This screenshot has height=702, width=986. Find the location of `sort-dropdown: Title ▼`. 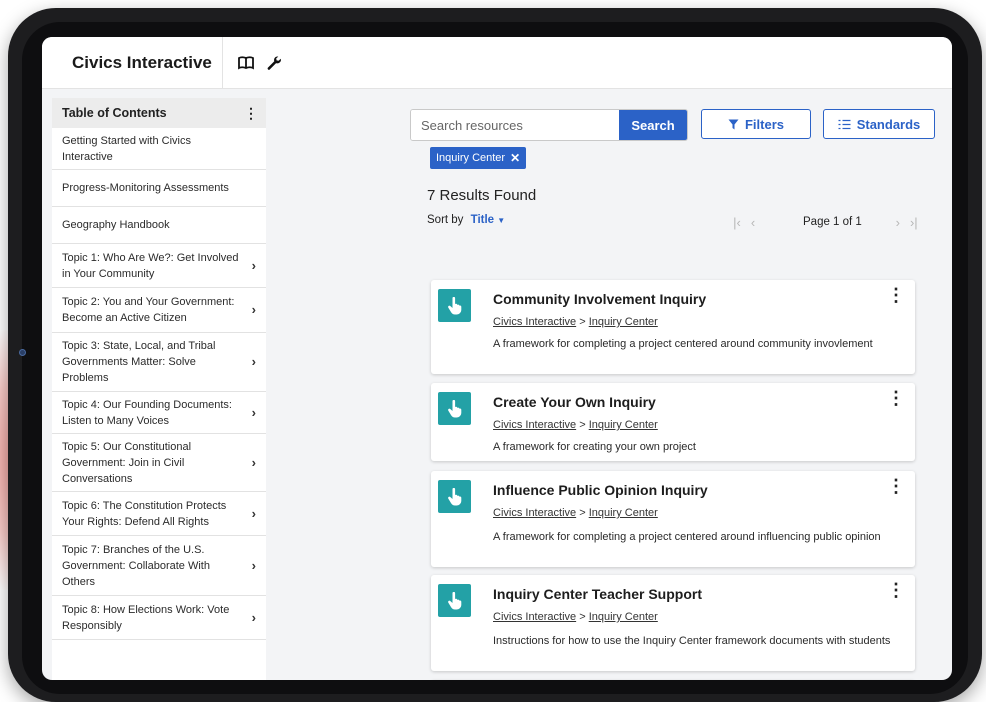

sort-dropdown: Title ▼ is located at coordinates (488, 220).